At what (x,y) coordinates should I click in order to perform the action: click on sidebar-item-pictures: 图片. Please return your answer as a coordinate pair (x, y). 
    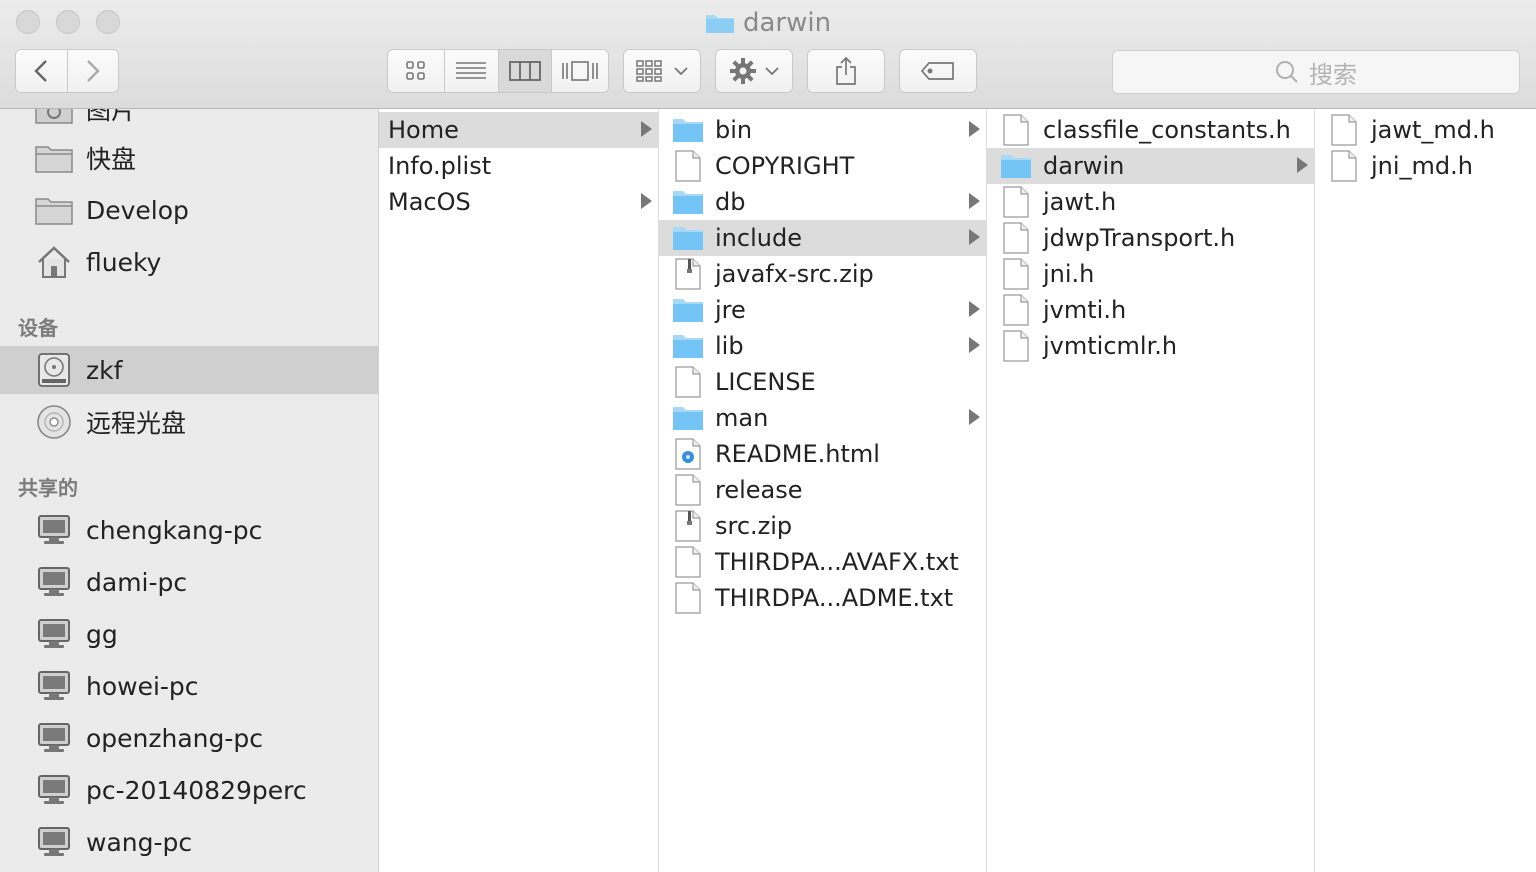
    Looking at the image, I should click on (189, 121).